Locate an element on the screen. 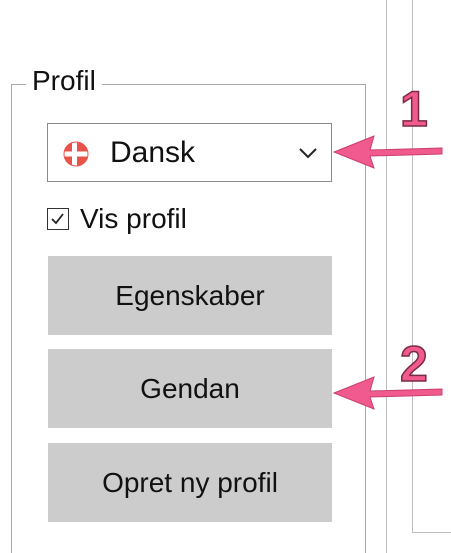  restore-button: Gendan is located at coordinates (190, 388).